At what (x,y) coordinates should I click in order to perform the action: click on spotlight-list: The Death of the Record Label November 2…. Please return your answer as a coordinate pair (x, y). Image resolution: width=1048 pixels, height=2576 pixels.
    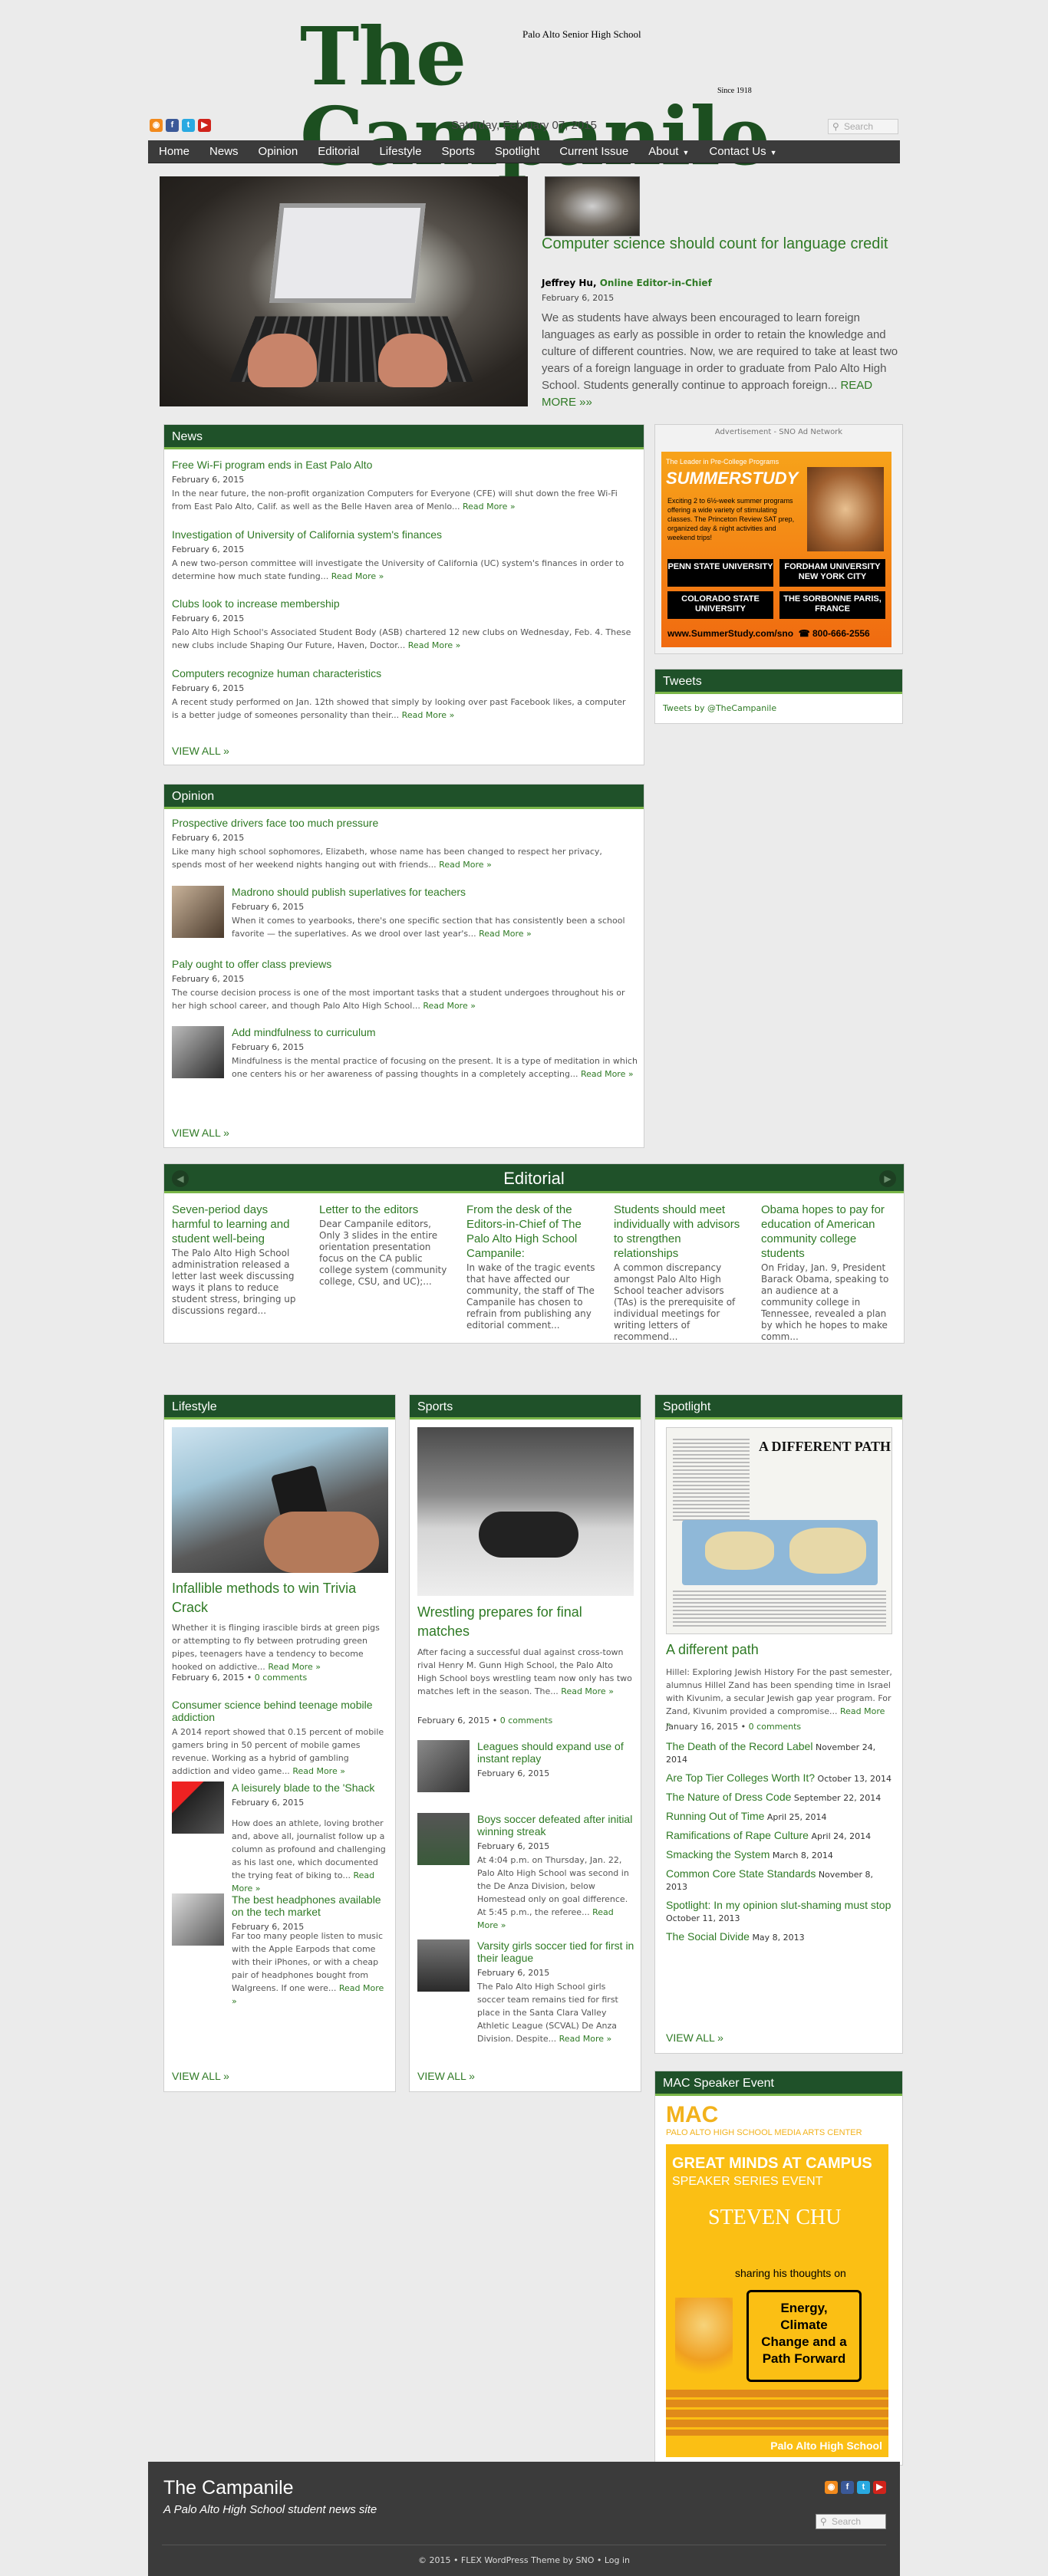
    Looking at the image, I should click on (780, 1844).